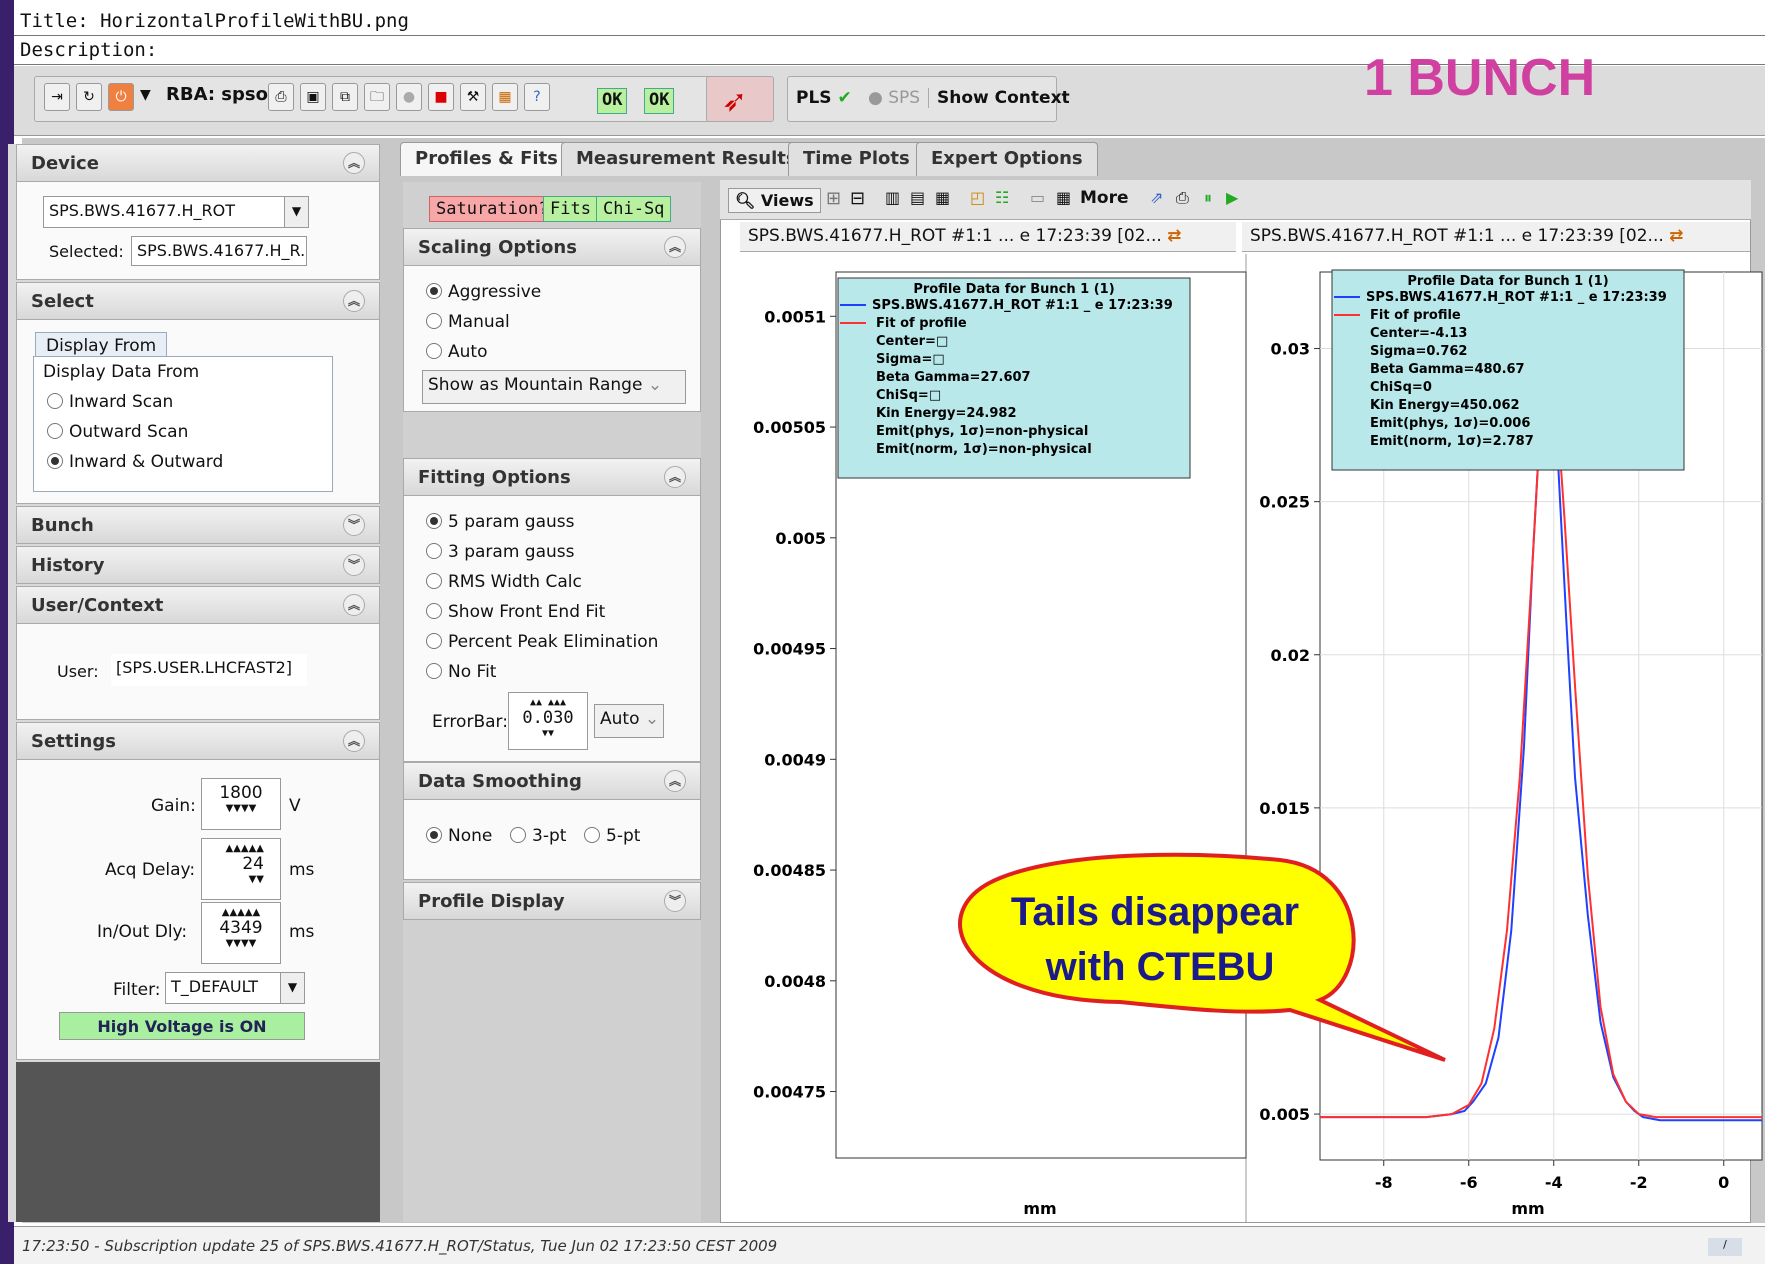  I want to click on y-tick-label: 0.015, so click(1284, 808).